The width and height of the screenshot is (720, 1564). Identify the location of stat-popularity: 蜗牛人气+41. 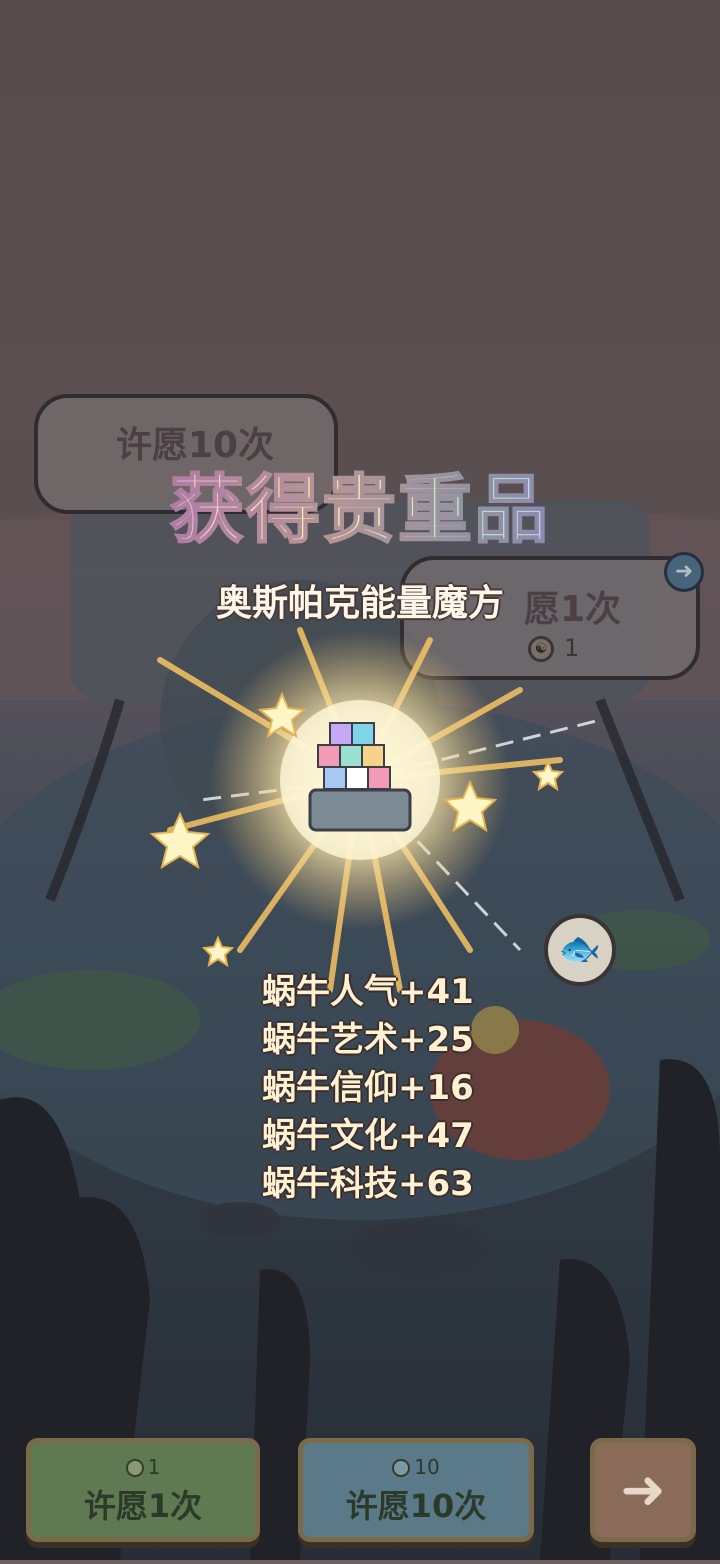
(368, 992).